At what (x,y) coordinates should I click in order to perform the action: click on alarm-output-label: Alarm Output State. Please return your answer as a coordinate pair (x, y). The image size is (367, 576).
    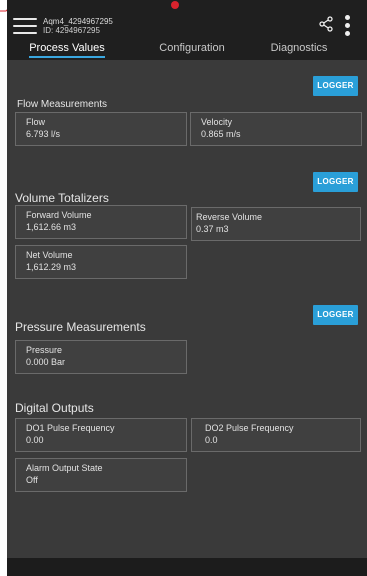
    Looking at the image, I should click on (64, 468).